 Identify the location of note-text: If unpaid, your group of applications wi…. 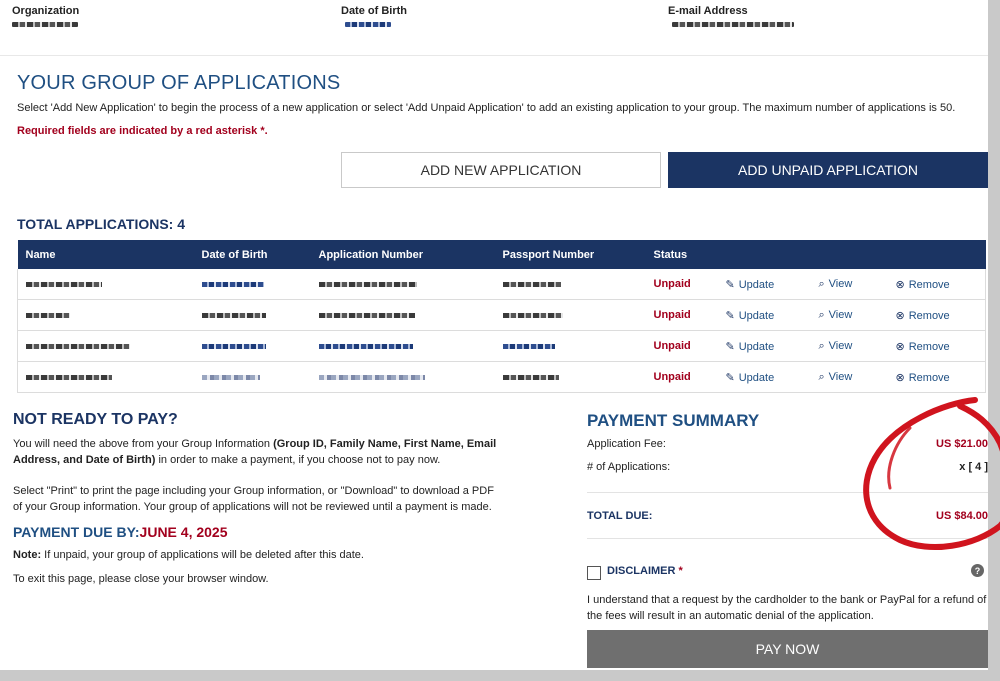
(202, 555).